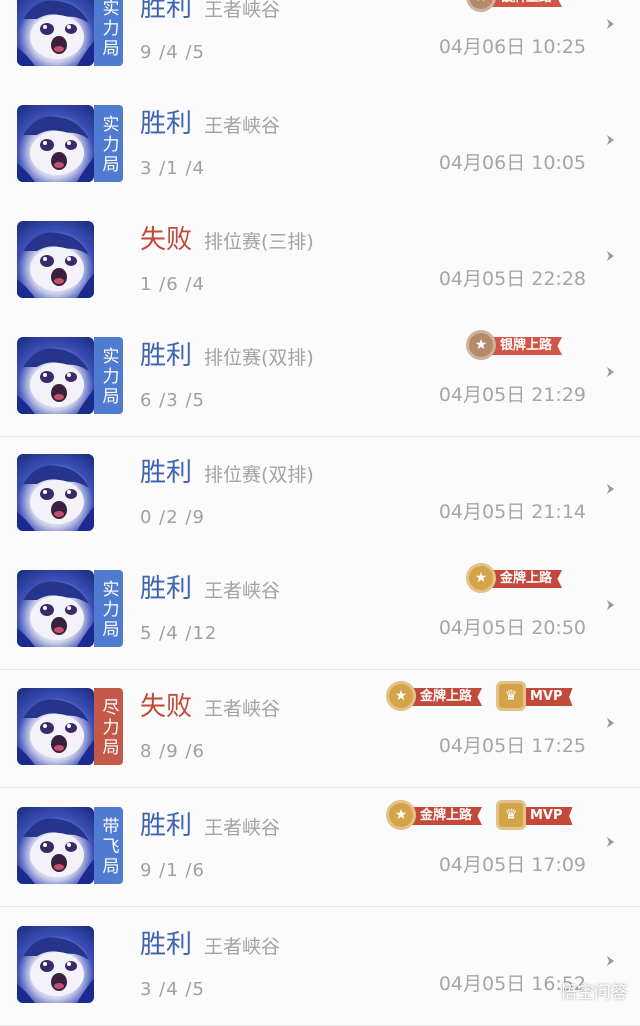 Image resolution: width=640 pixels, height=1026 pixels. Describe the element at coordinates (259, 242) in the screenshot. I see `game-mode: 排位赛(三排)` at that location.